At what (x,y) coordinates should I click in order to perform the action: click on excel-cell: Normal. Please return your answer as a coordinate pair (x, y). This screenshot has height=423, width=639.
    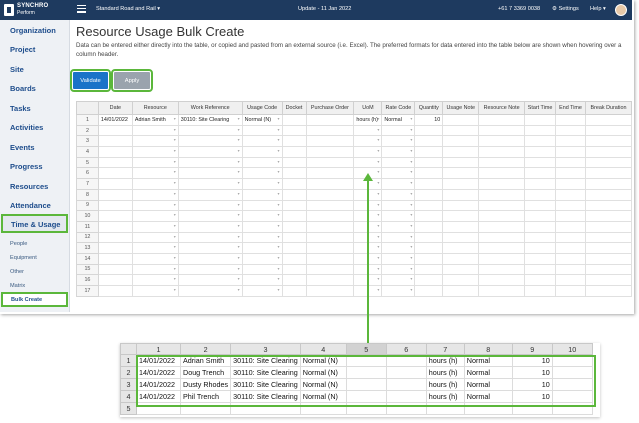
    Looking at the image, I should click on (488, 396).